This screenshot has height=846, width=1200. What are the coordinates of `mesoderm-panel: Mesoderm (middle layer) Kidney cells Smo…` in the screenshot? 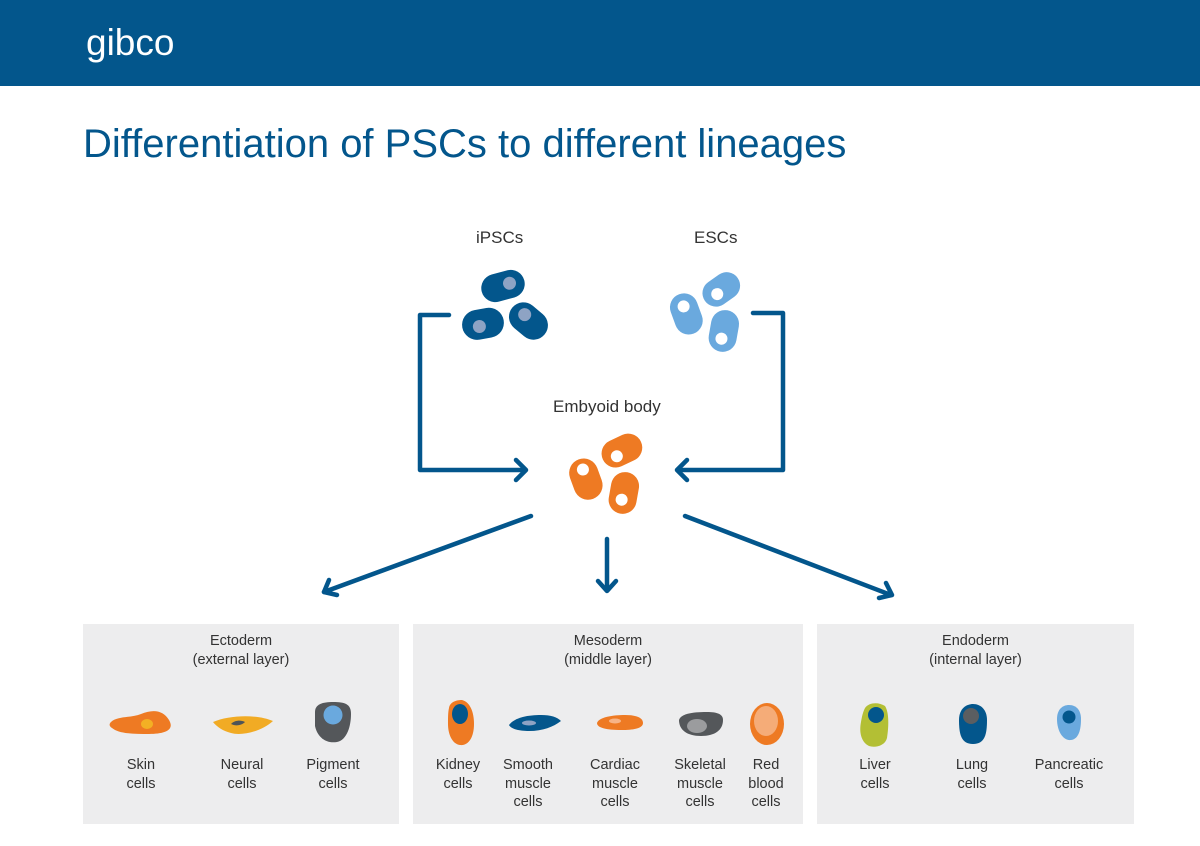 It's located at (608, 724).